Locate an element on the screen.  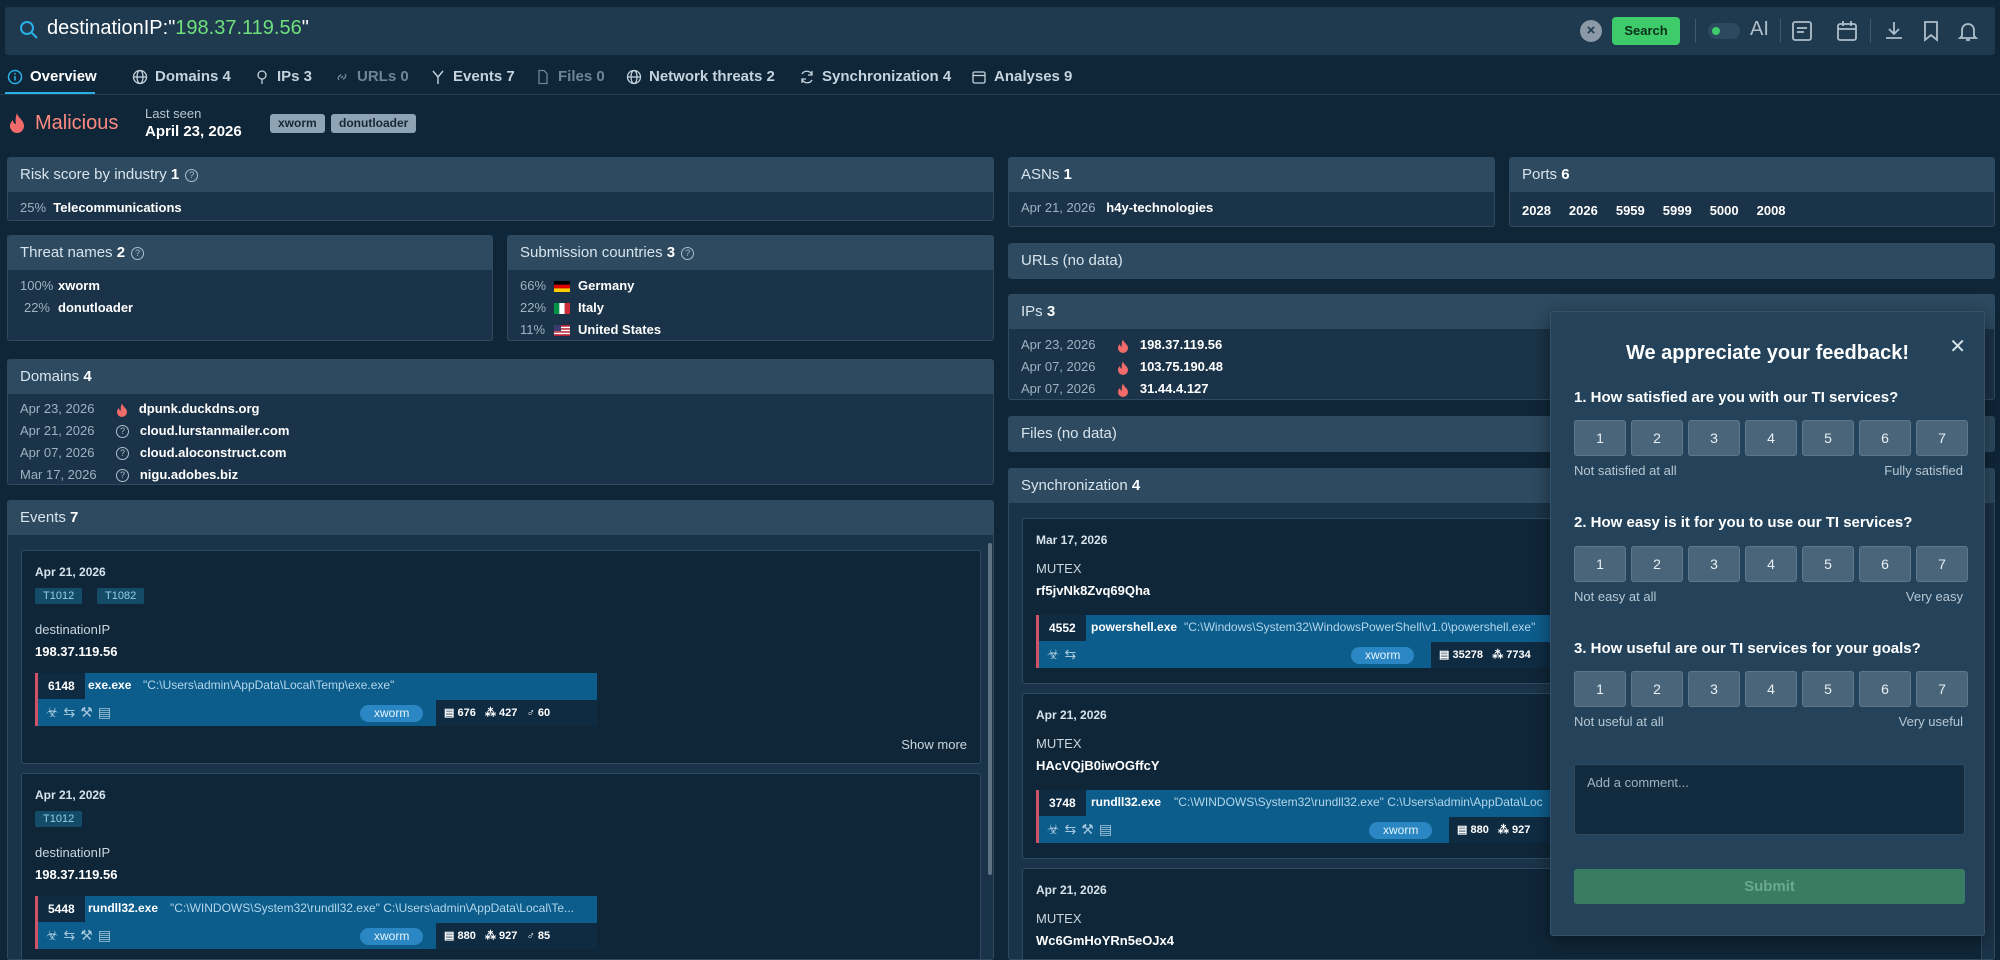
sync-type: MUTEX is located at coordinates (1059, 743).